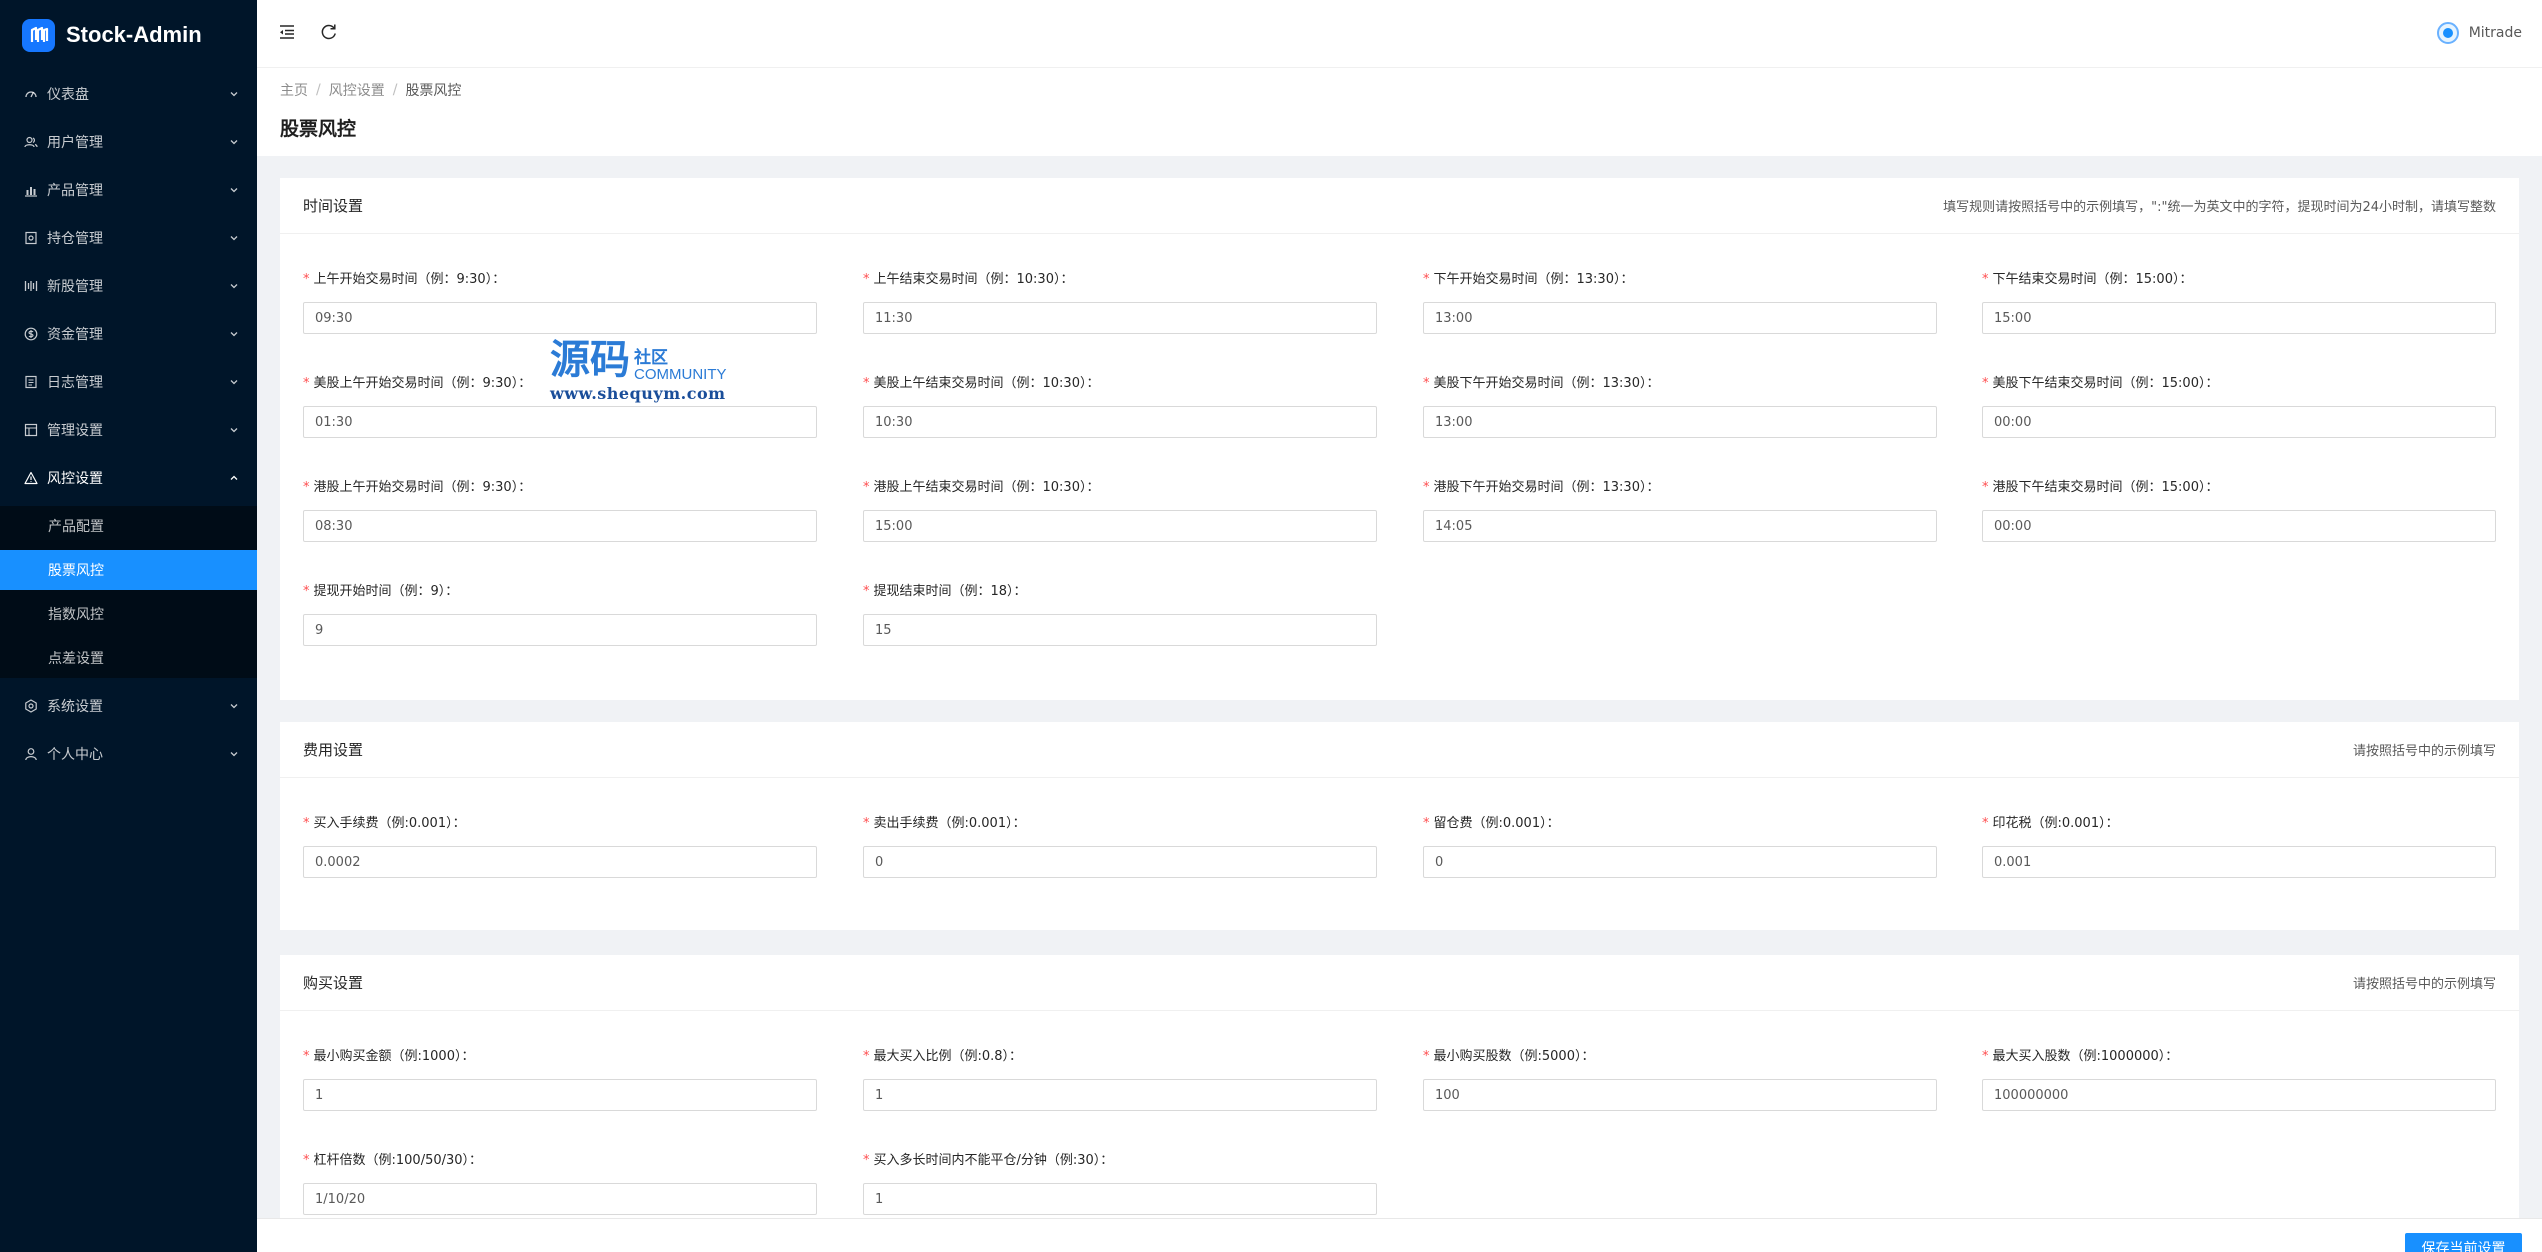 The width and height of the screenshot is (2542, 1252). Describe the element at coordinates (422, 487) in the screenshot. I see `field-label-text: 港股上午开始交易时间（例：9:30）：` at that location.